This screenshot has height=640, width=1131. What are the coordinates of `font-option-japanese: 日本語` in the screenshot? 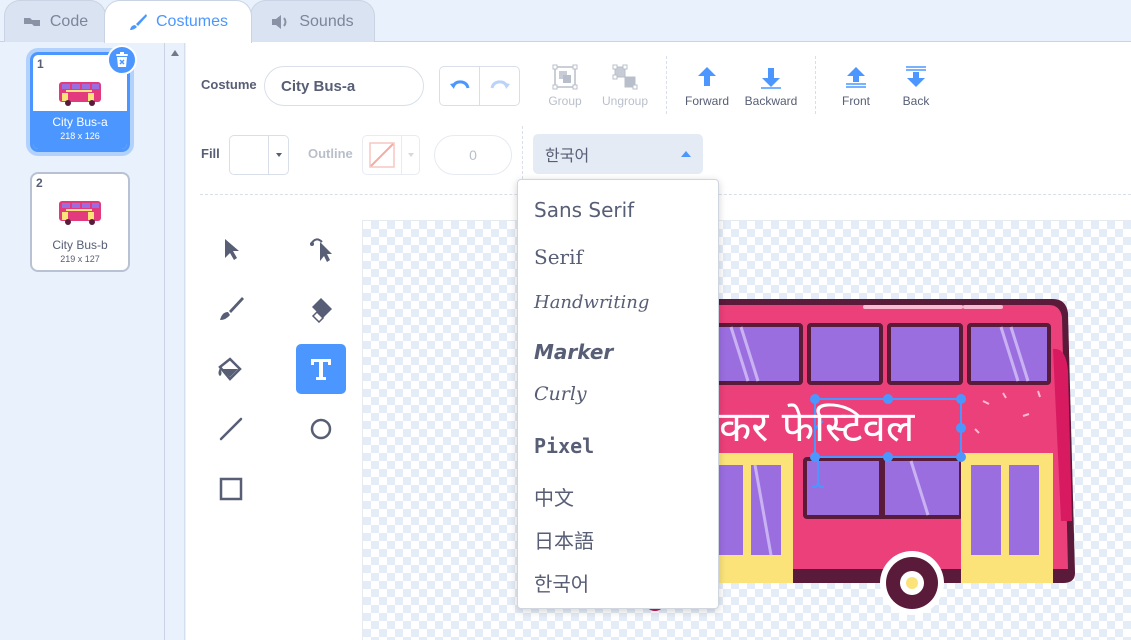 It's located at (564, 539).